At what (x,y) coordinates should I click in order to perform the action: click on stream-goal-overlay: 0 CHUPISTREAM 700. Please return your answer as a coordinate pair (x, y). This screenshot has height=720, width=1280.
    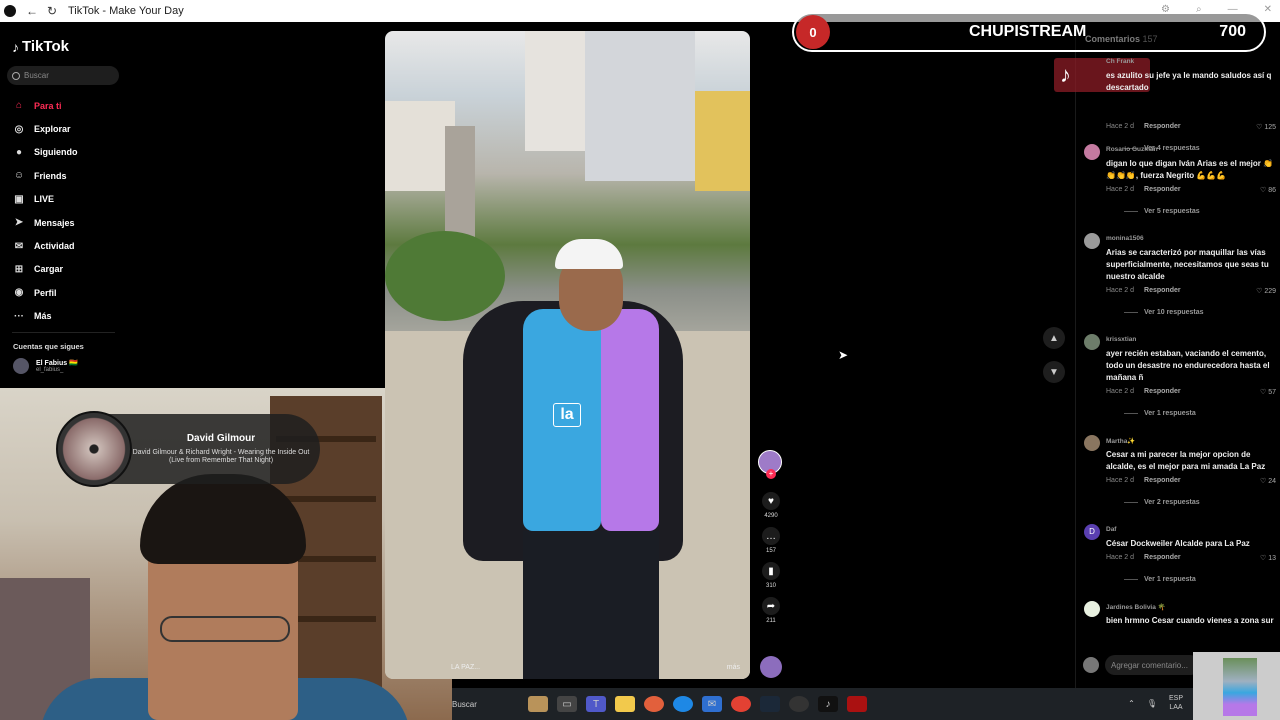
    Looking at the image, I should click on (1029, 32).